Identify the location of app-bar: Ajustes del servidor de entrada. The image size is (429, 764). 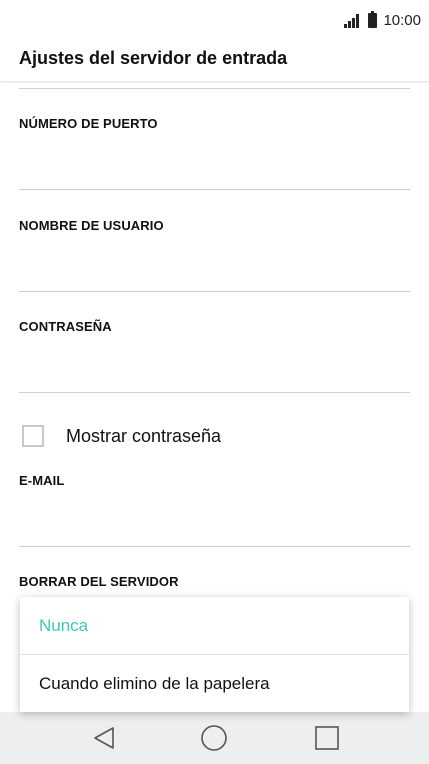
(214, 59).